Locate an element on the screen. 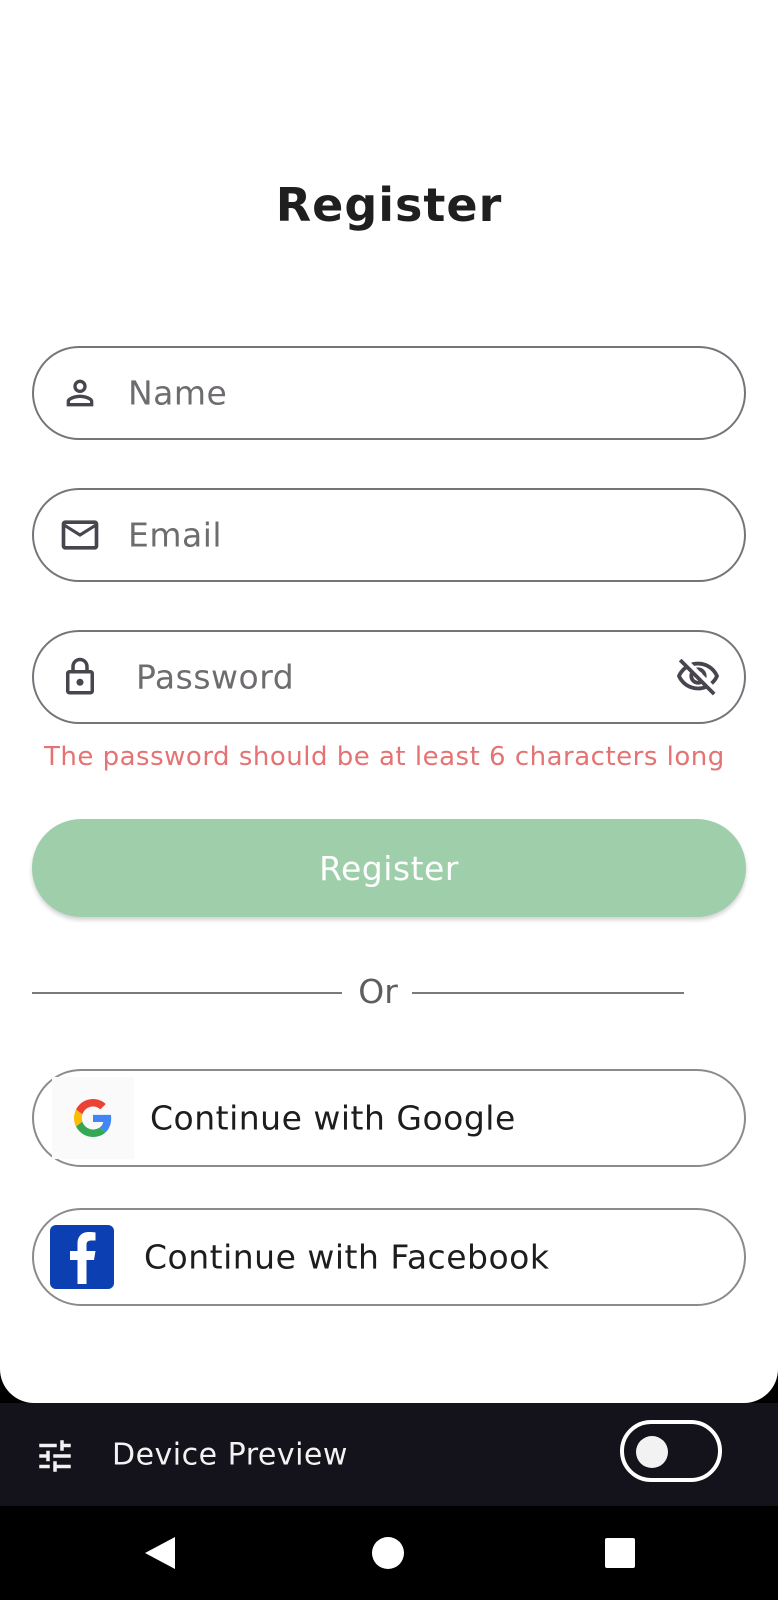 This screenshot has width=778, height=1600. toggle-knob is located at coordinates (652, 1452).